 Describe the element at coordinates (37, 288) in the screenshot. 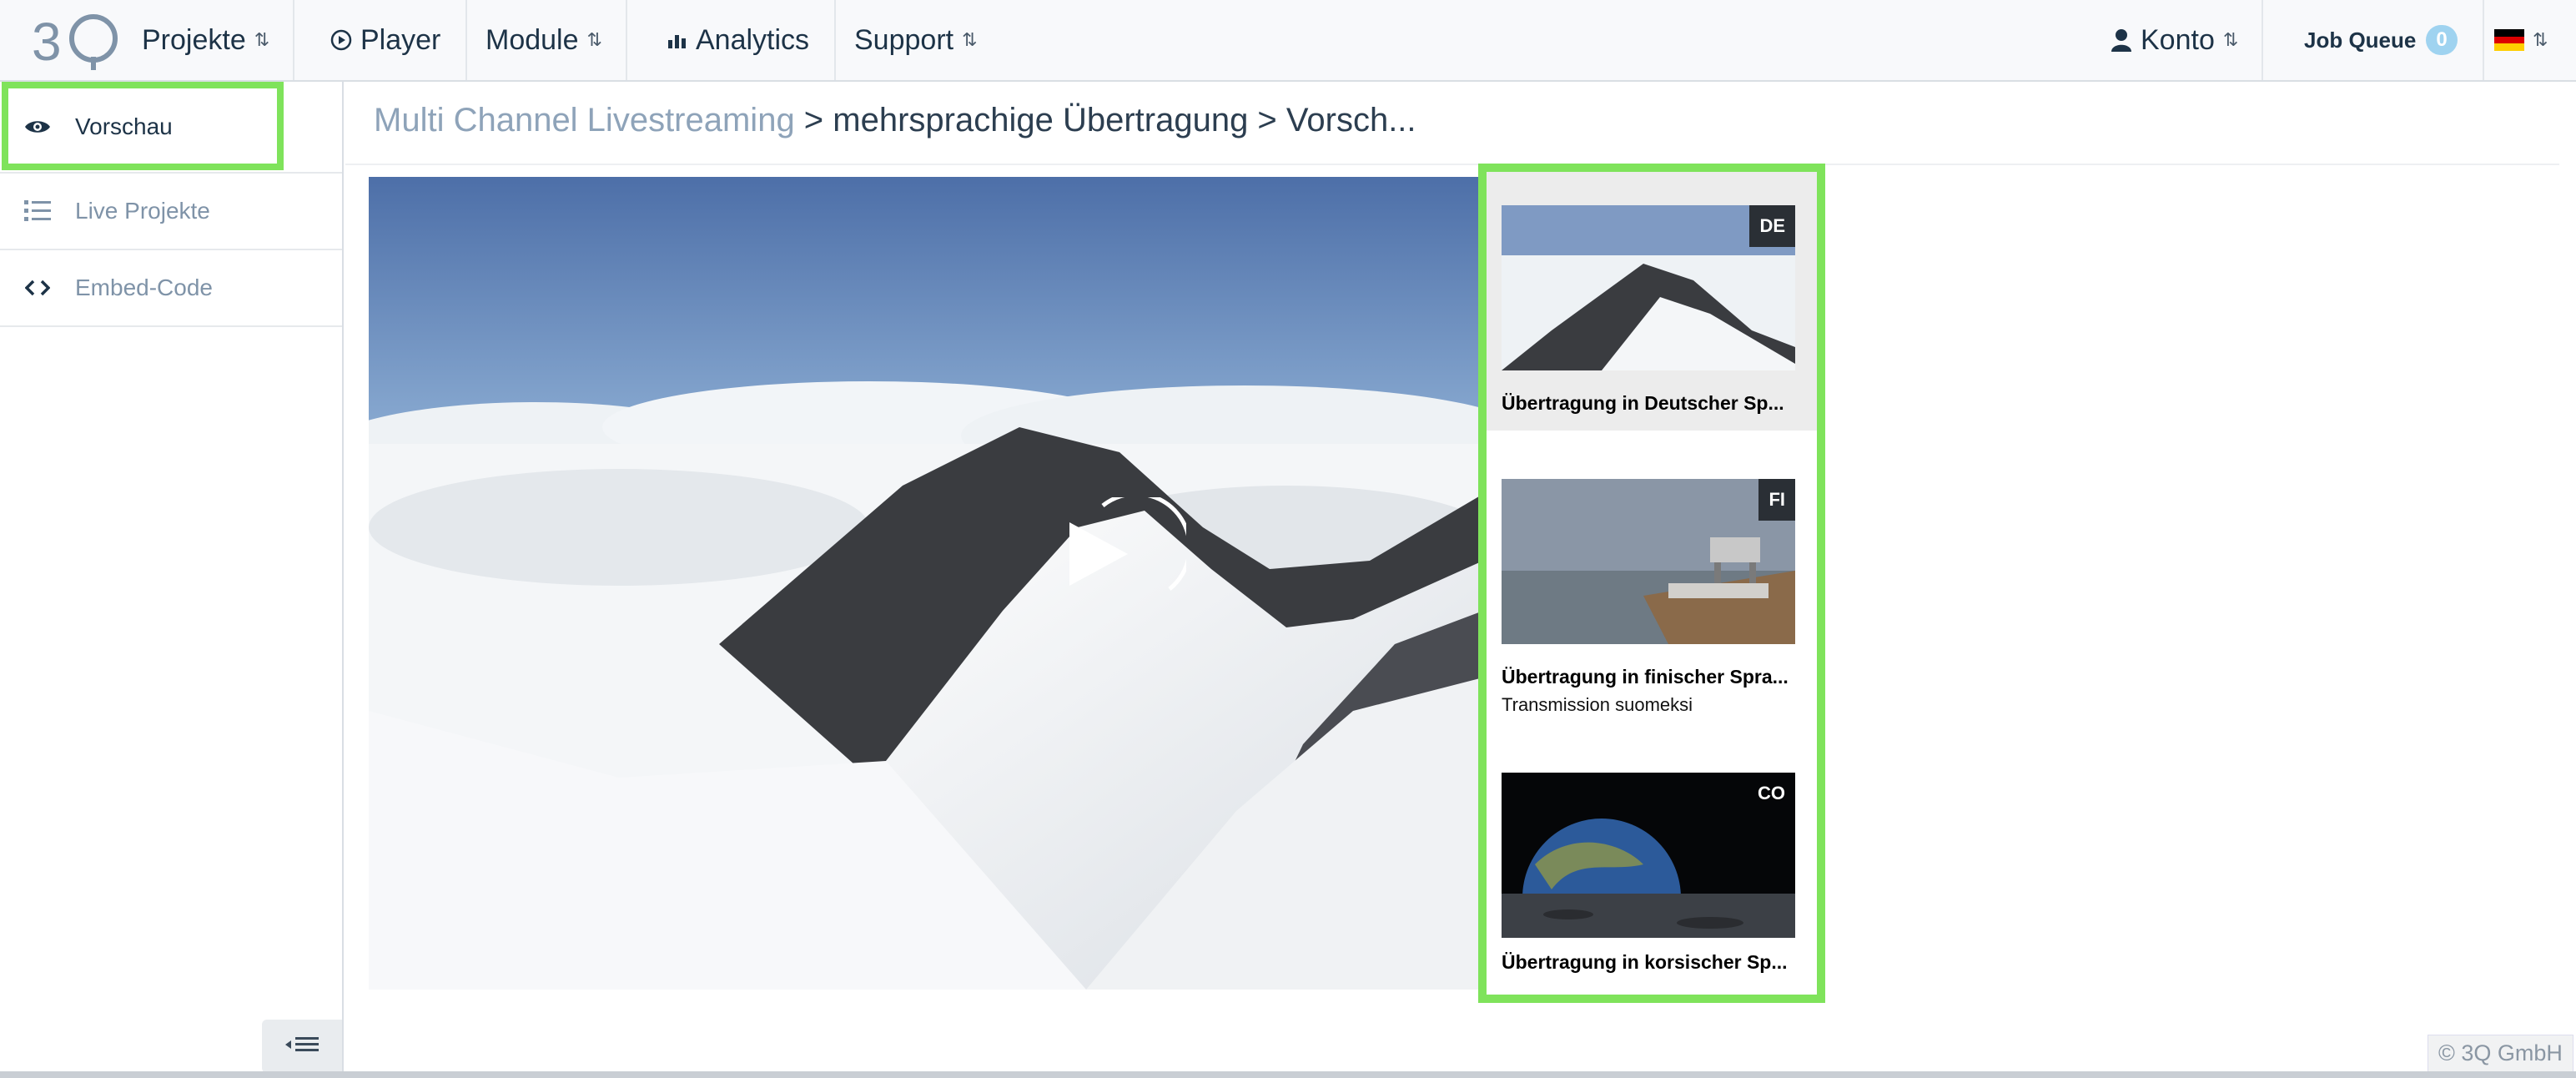

I see `code-icon` at that location.